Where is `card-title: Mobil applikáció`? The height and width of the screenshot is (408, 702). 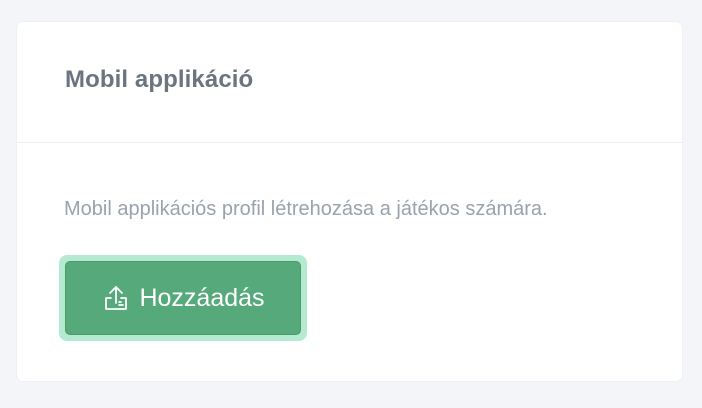
card-title: Mobil applikáció is located at coordinates (159, 79).